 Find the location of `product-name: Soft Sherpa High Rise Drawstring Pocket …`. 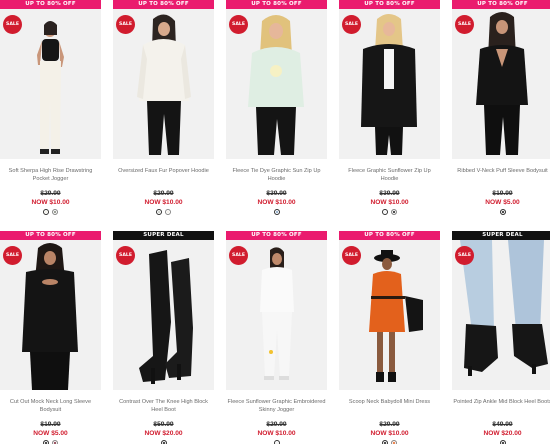

product-name: Soft Sherpa High Rise Drawstring Pocket … is located at coordinates (50, 177).